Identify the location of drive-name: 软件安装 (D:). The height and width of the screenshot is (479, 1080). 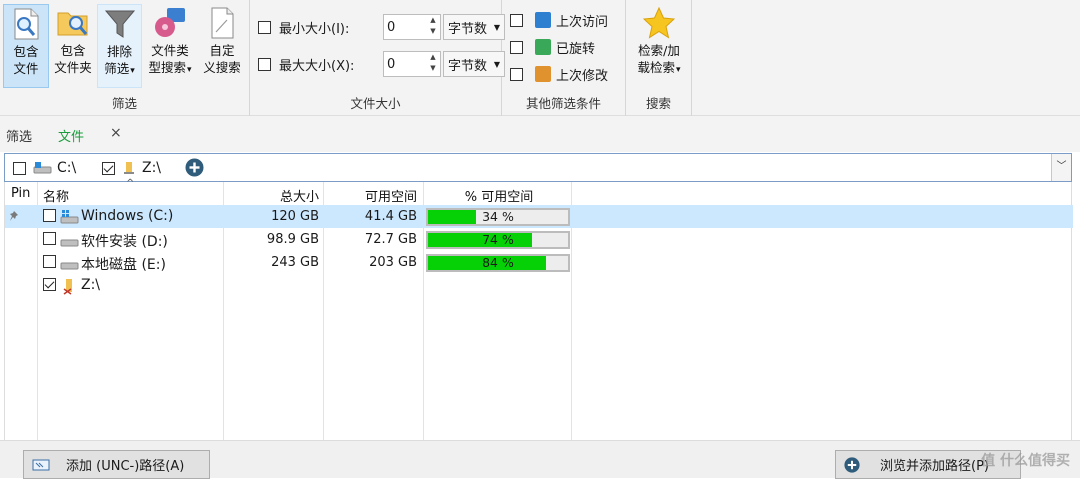
(124, 242).